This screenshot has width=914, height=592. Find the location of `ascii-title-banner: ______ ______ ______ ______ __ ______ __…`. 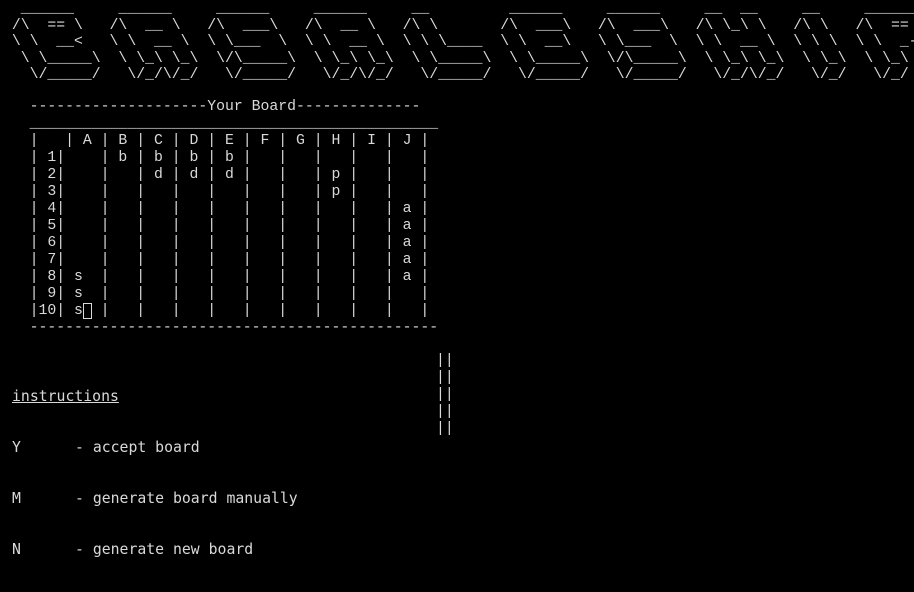

ascii-title-banner: ______ ______ ______ ______ __ ______ __… is located at coordinates (462, 42).